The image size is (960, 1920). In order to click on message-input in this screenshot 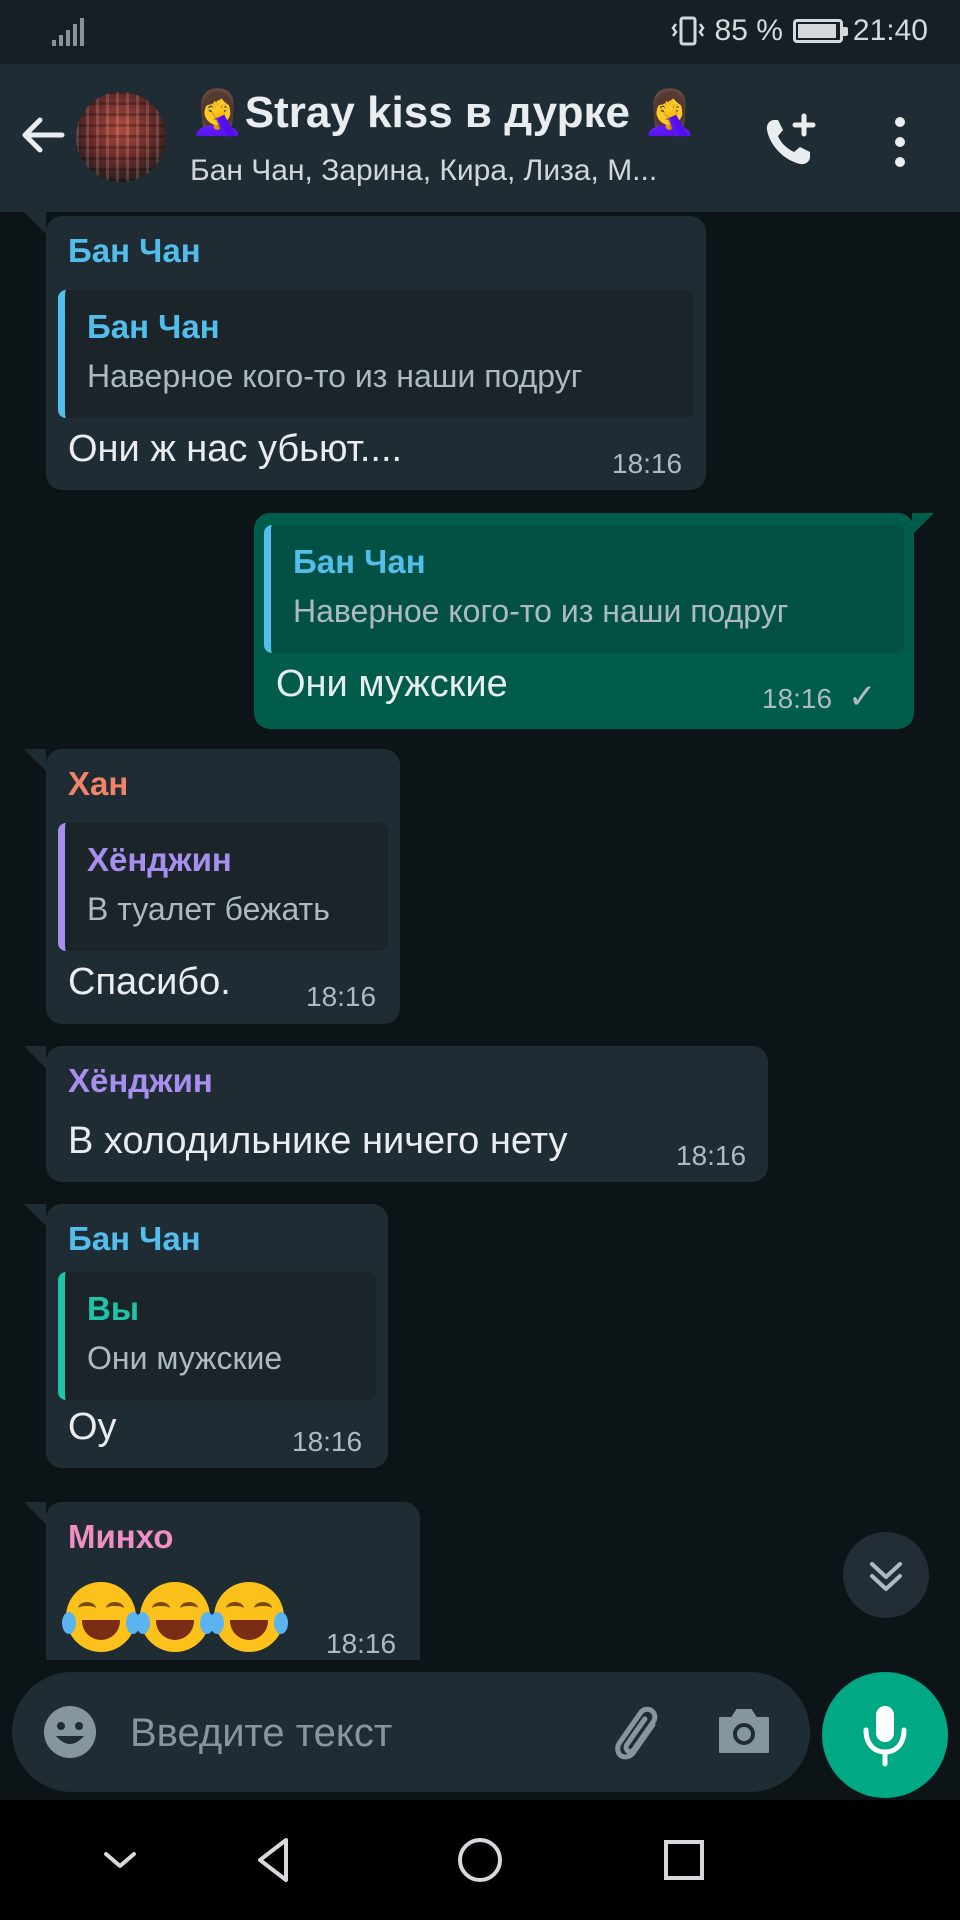, I will do `click(300, 1733)`.